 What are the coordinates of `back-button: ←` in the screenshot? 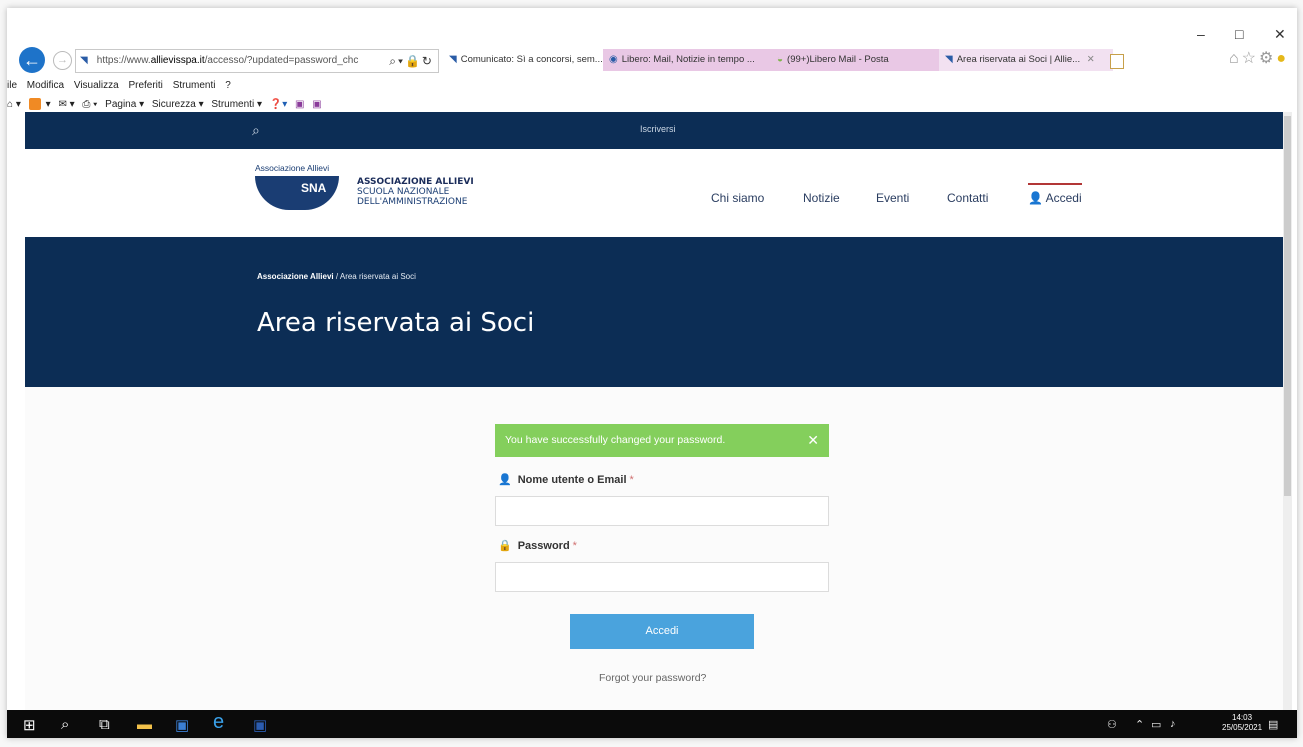 It's located at (32, 60).